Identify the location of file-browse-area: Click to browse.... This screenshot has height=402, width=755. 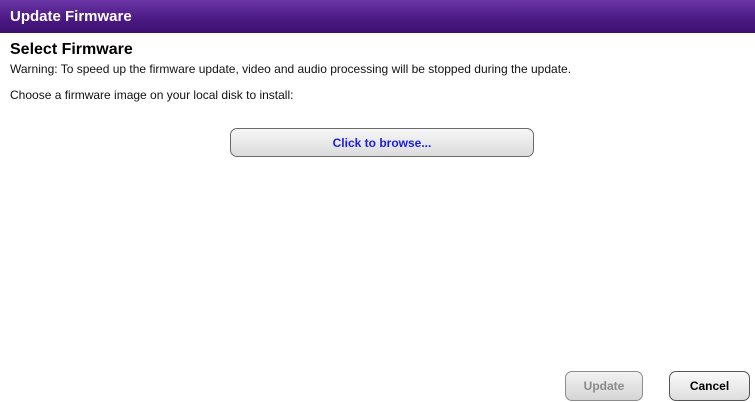
(382, 142).